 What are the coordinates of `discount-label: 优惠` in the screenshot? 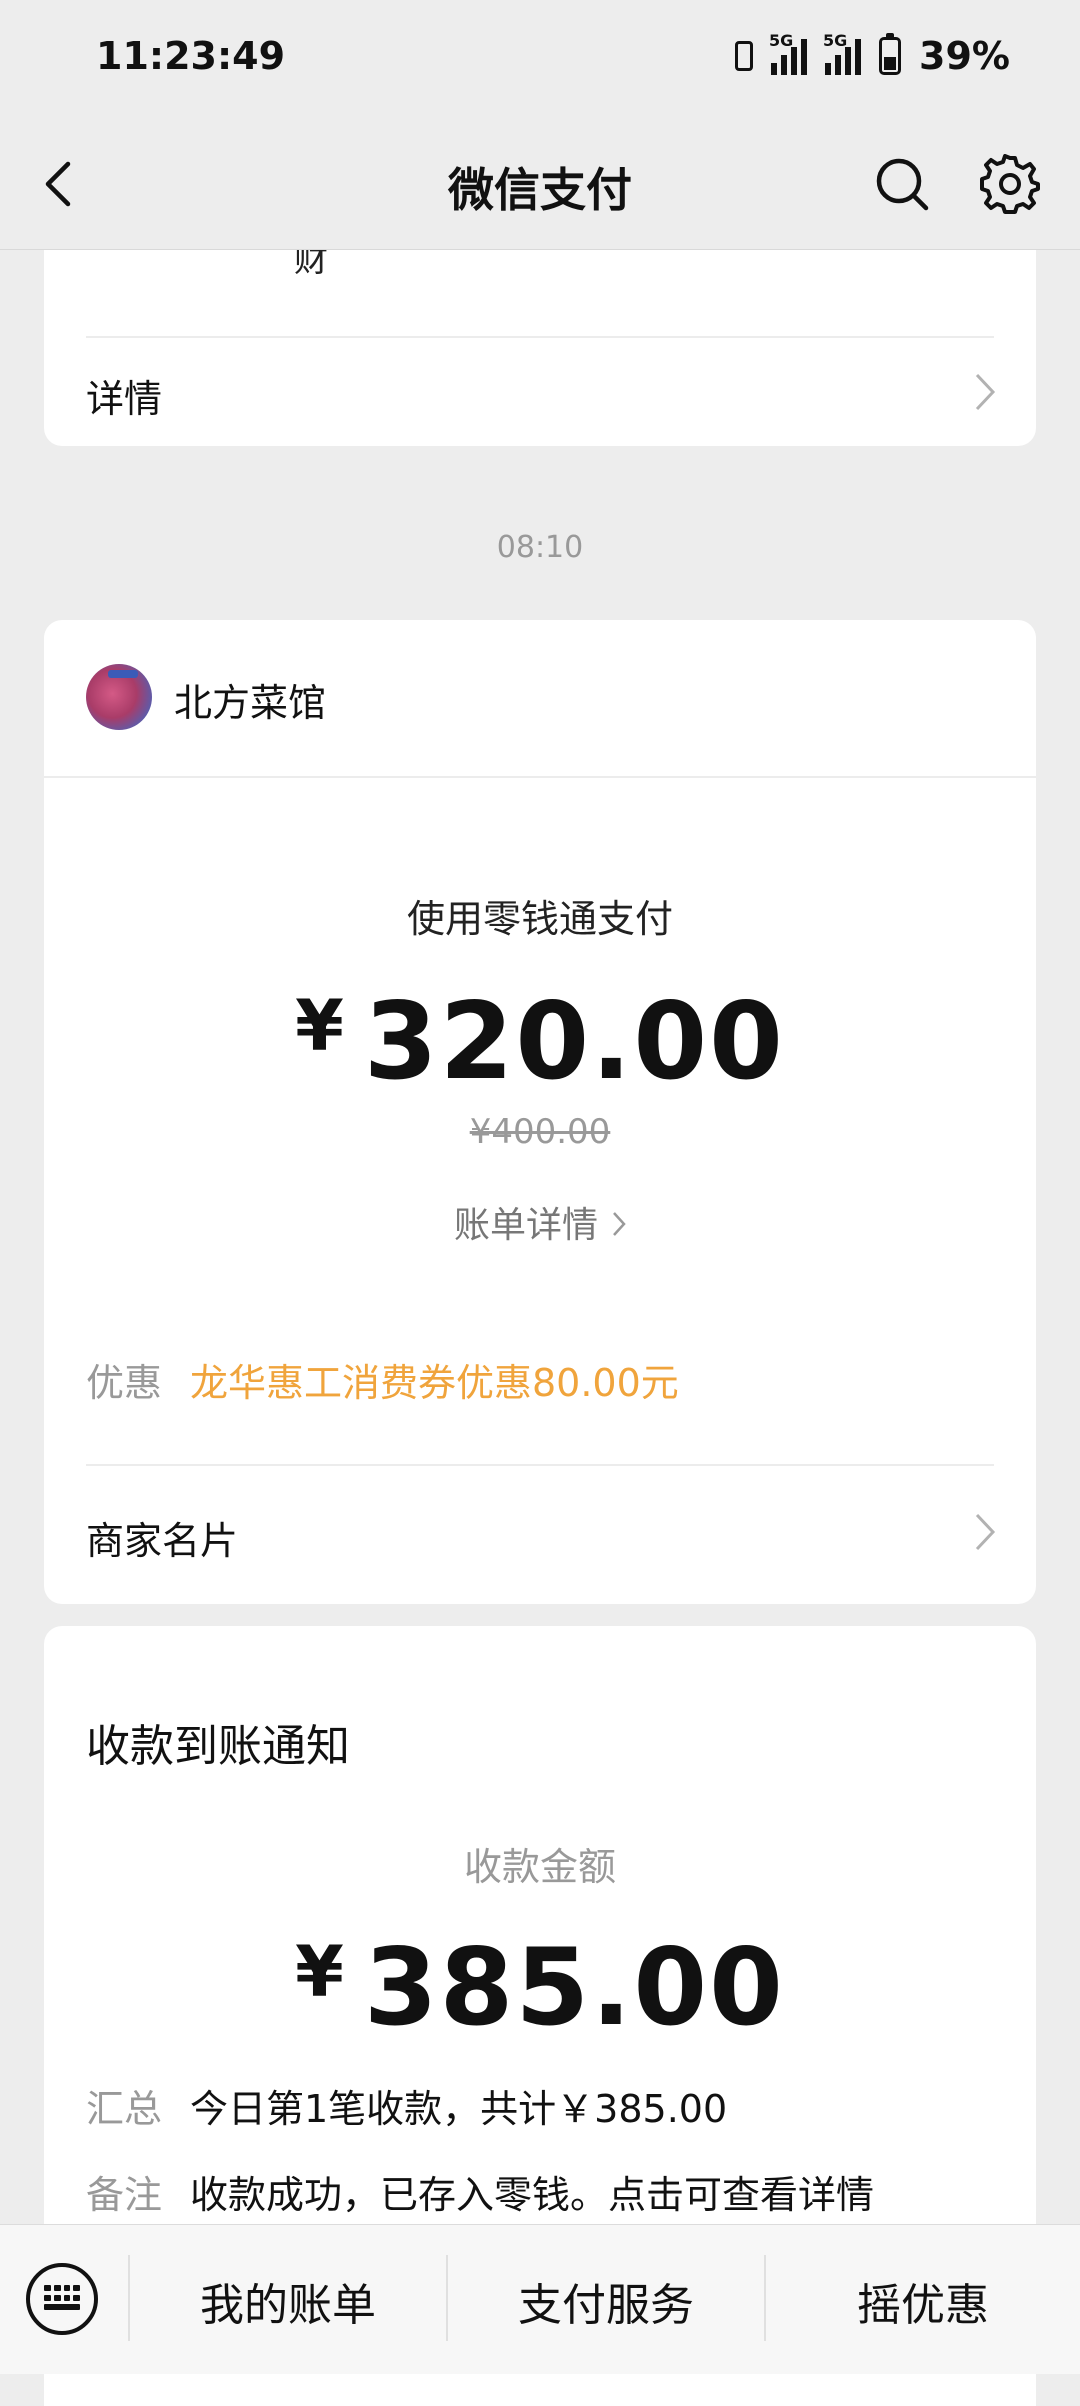 It's located at (124, 1383).